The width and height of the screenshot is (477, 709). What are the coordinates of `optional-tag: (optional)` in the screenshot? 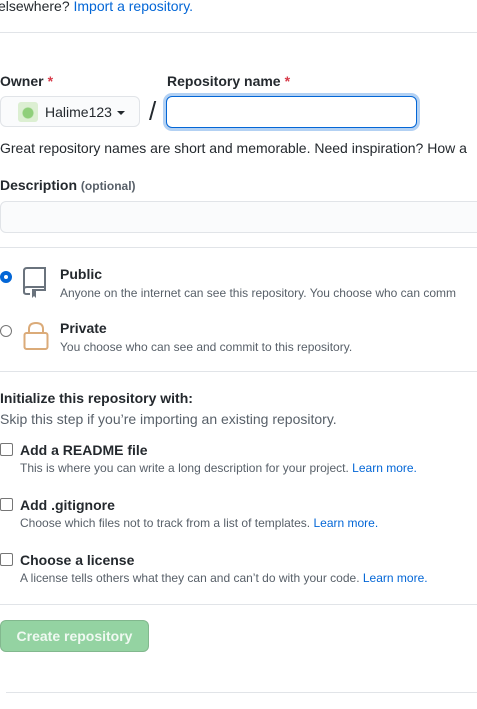 It's located at (108, 186).